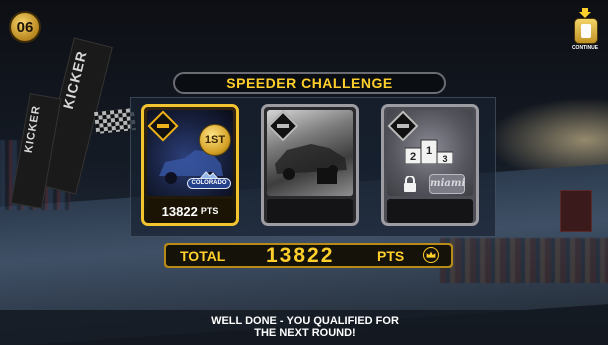 This screenshot has height=345, width=608. I want to click on podium-second: 2, so click(413, 157).